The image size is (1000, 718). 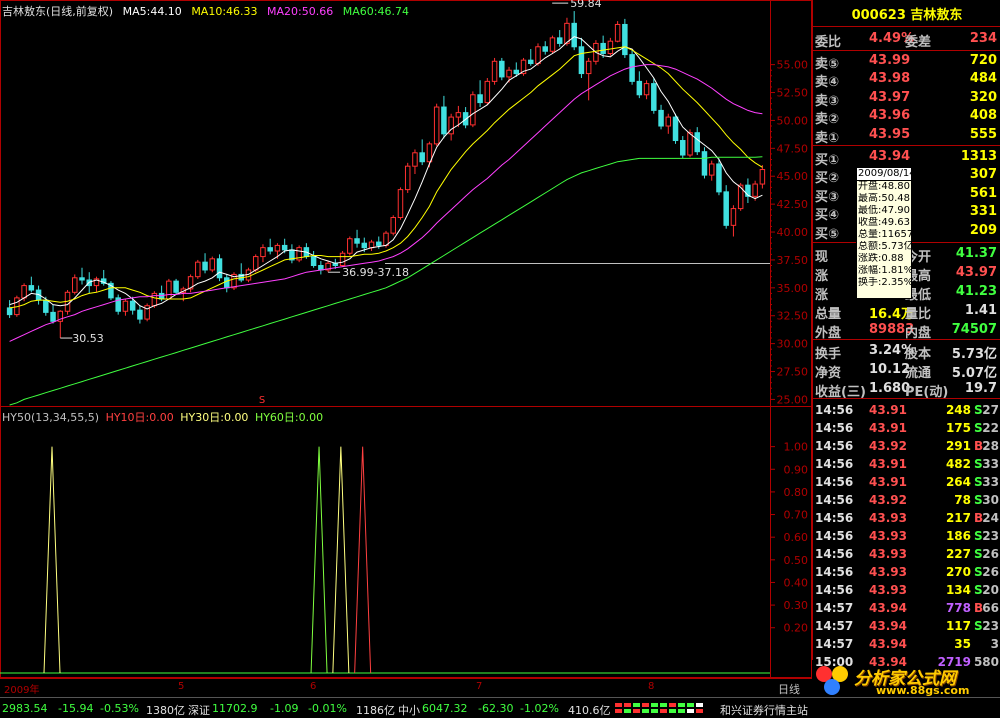 What do you see at coordinates (906, 518) in the screenshot?
I see `tick-row: 14:56 43.93 217 B 24` at bounding box center [906, 518].